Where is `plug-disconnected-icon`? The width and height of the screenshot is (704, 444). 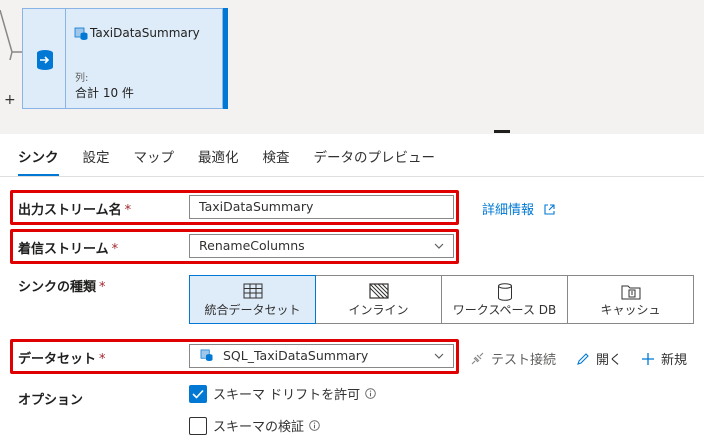 plug-disconnected-icon is located at coordinates (477, 358).